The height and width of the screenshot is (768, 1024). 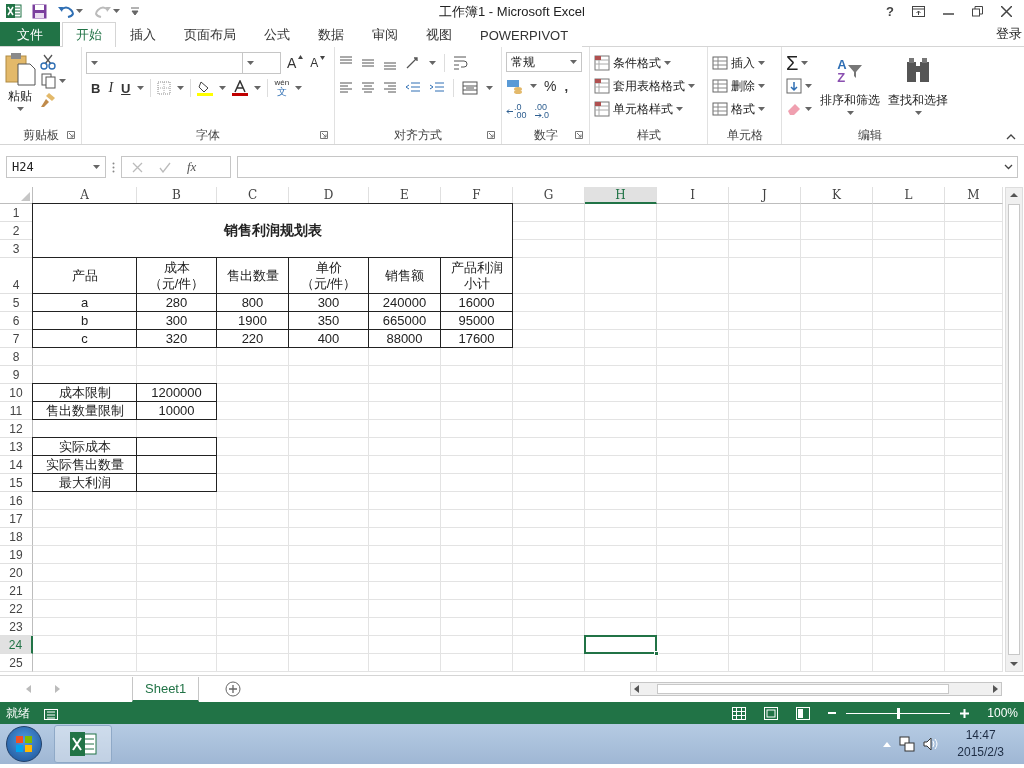 What do you see at coordinates (96, 88) in the screenshot?
I see `bold-button: B` at bounding box center [96, 88].